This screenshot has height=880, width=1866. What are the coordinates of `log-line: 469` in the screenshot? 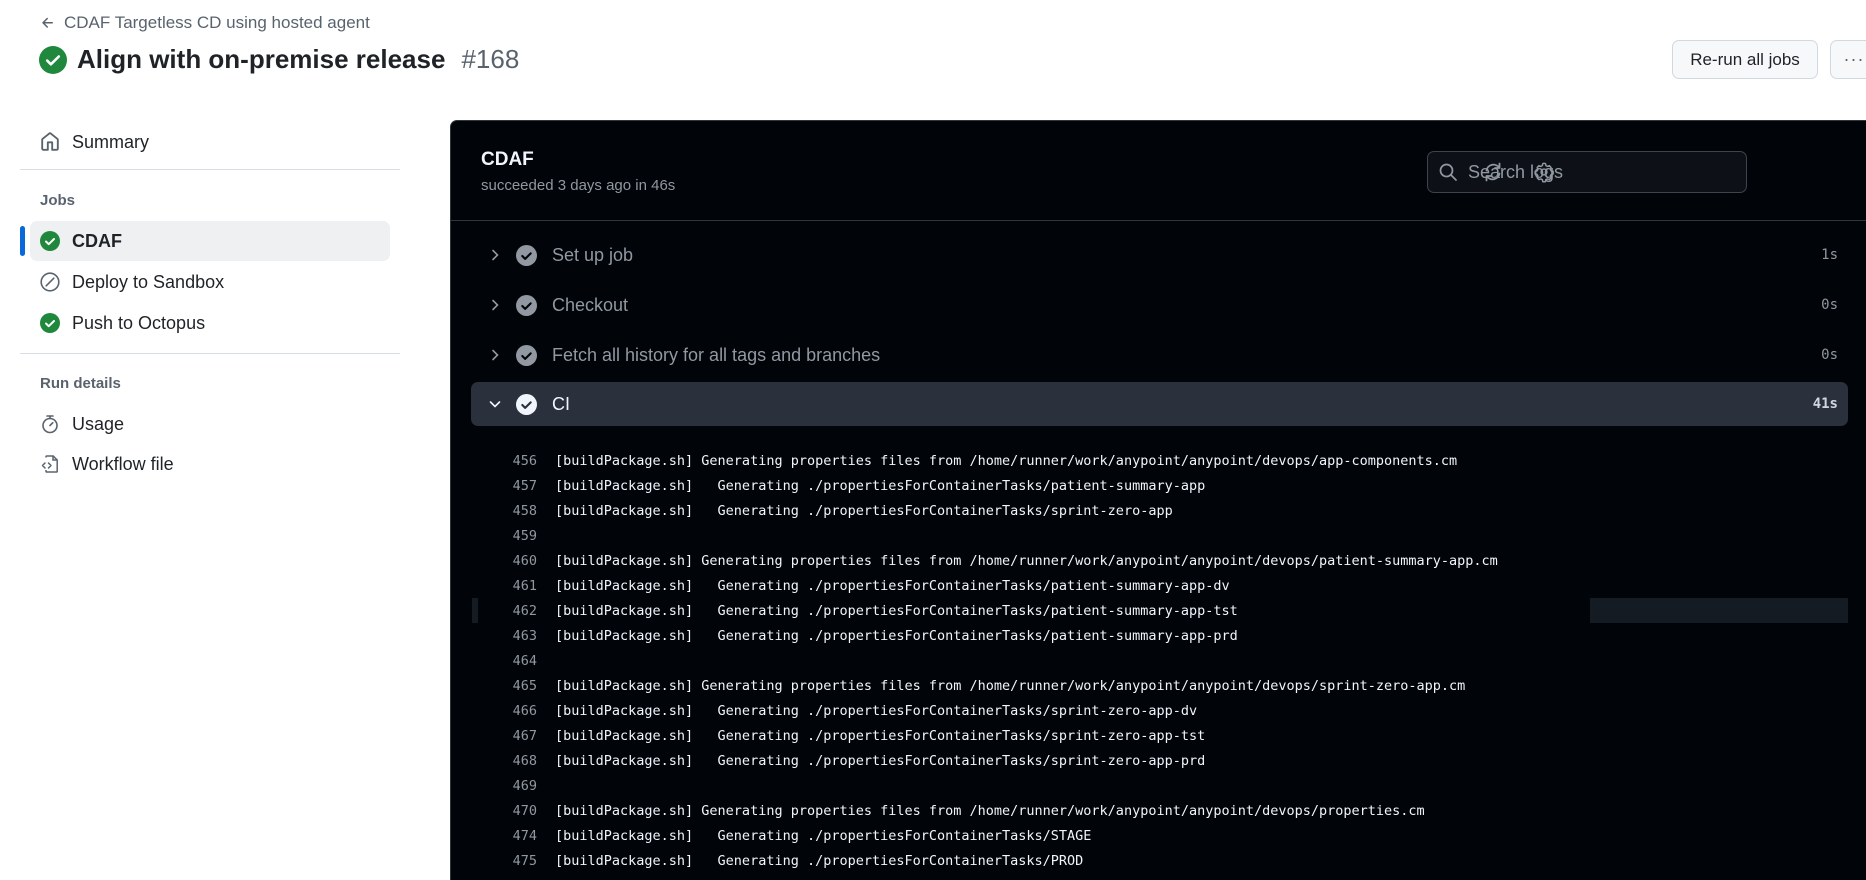 It's located at (1158, 785).